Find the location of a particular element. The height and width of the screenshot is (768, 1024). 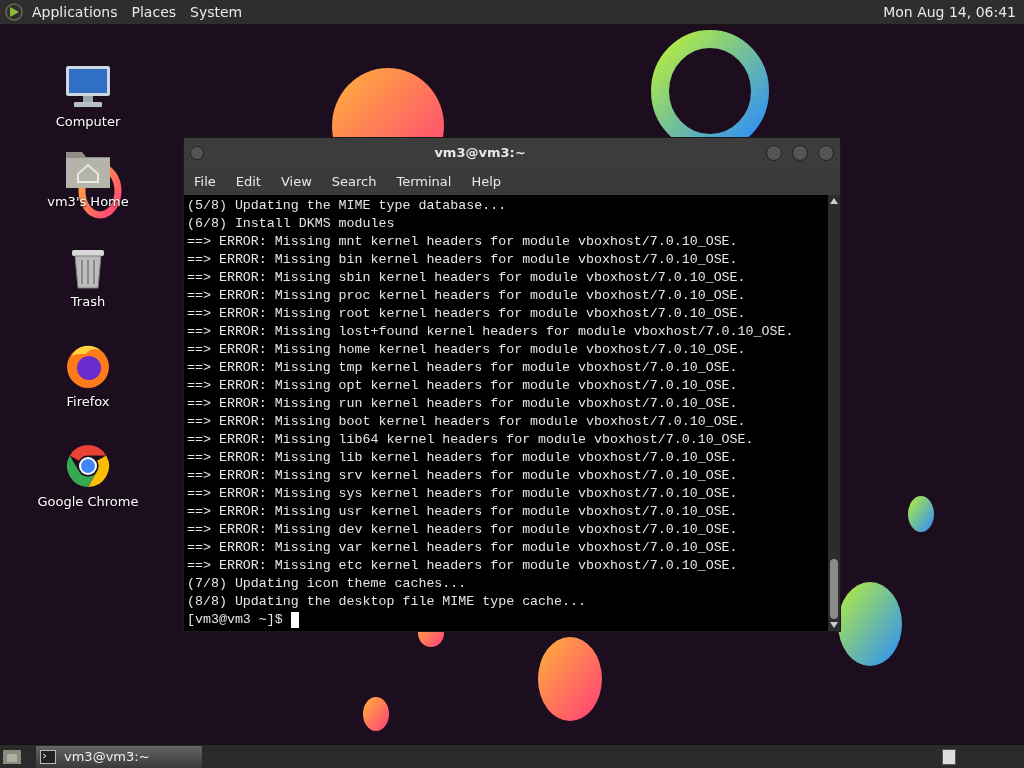

menu-item: View is located at coordinates (296, 181).